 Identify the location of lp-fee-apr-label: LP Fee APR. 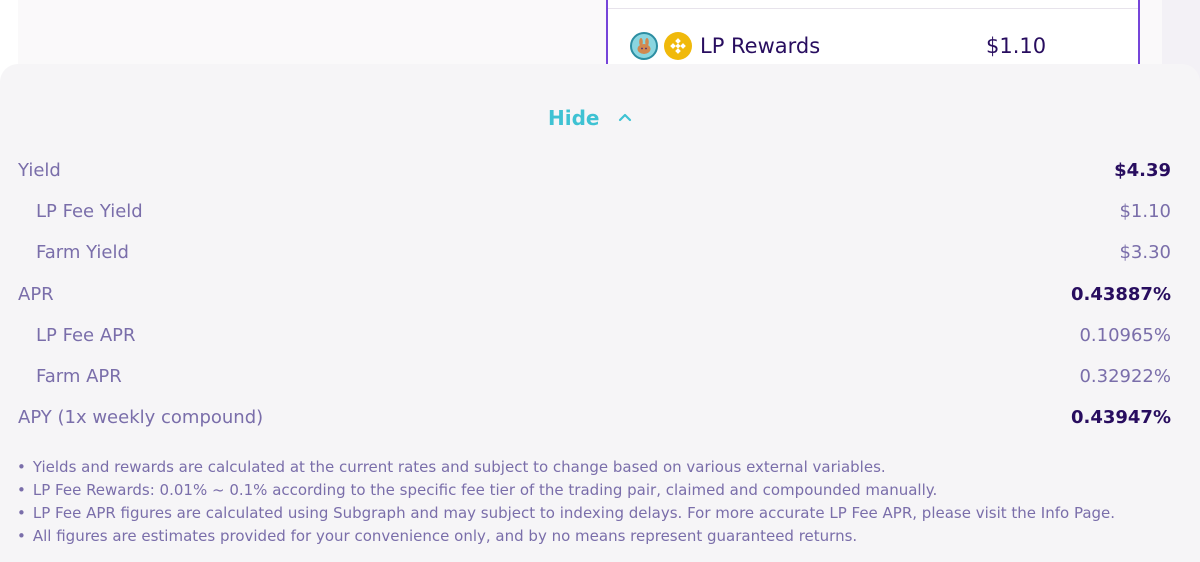
(86, 335).